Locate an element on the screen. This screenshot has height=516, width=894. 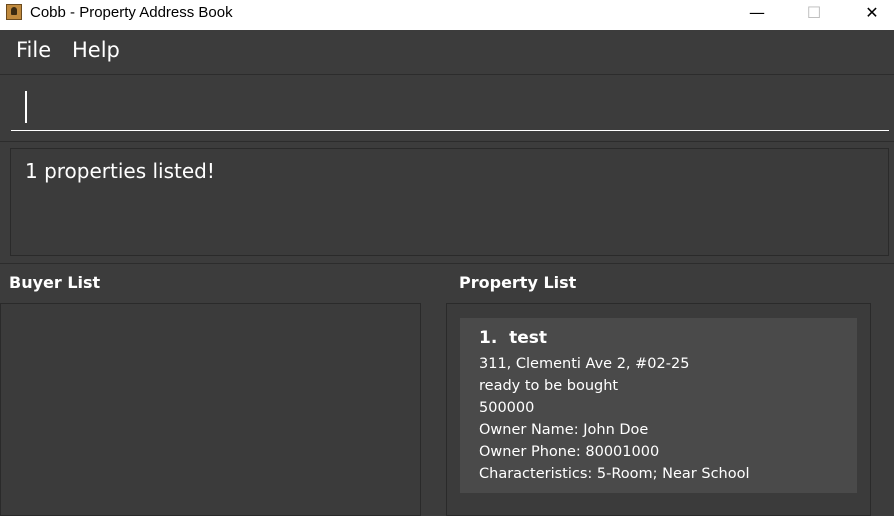
menu-file: File is located at coordinates (33, 50).